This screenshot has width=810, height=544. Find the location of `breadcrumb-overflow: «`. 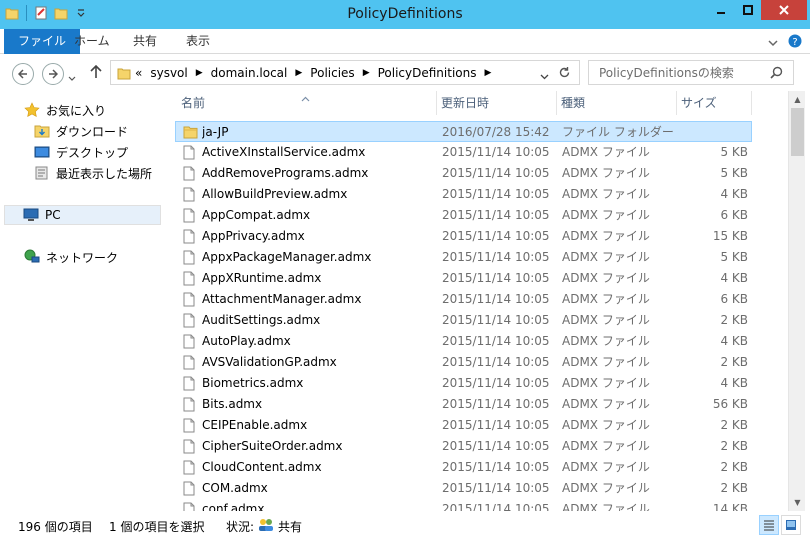

breadcrumb-overflow: « is located at coordinates (138, 73).